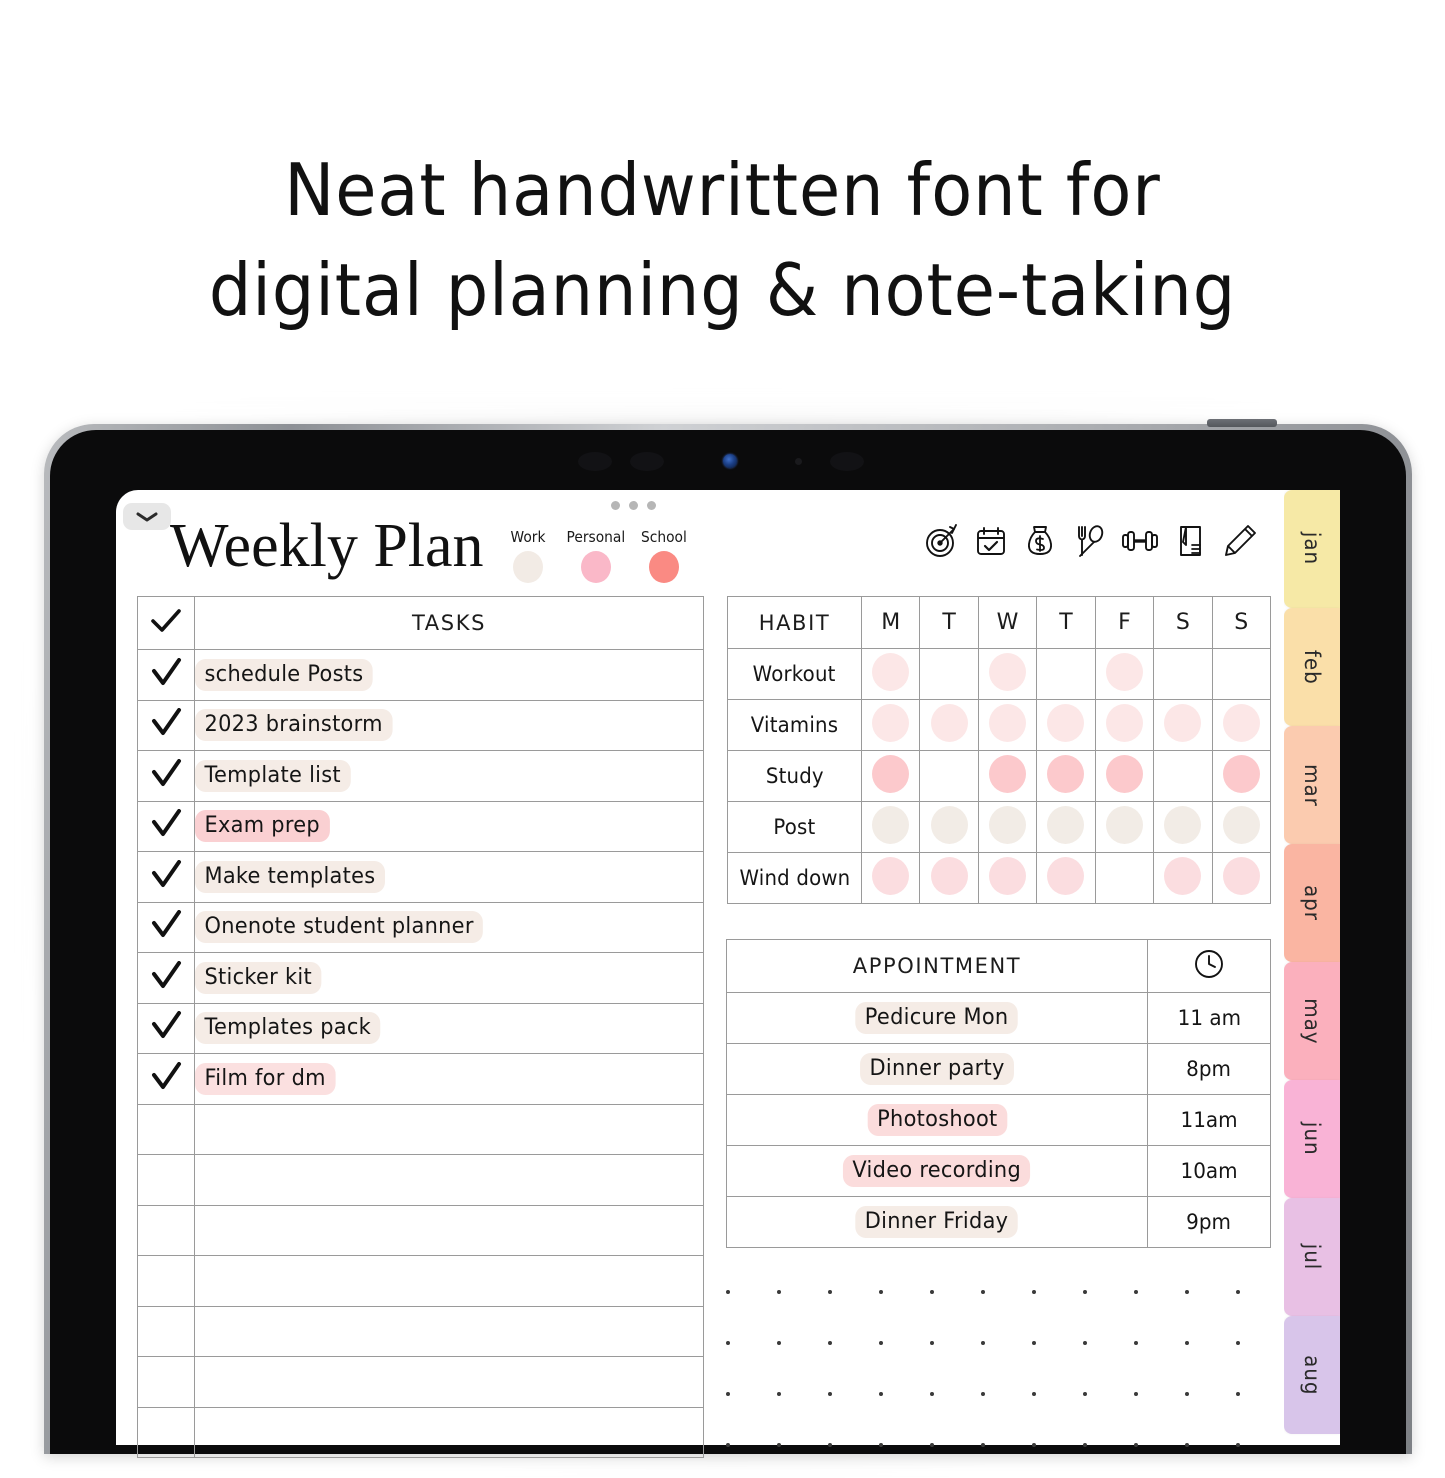 This screenshot has height=1478, width=1445. What do you see at coordinates (1209, 1018) in the screenshot?
I see `appointment-time-cell: 11 am` at bounding box center [1209, 1018].